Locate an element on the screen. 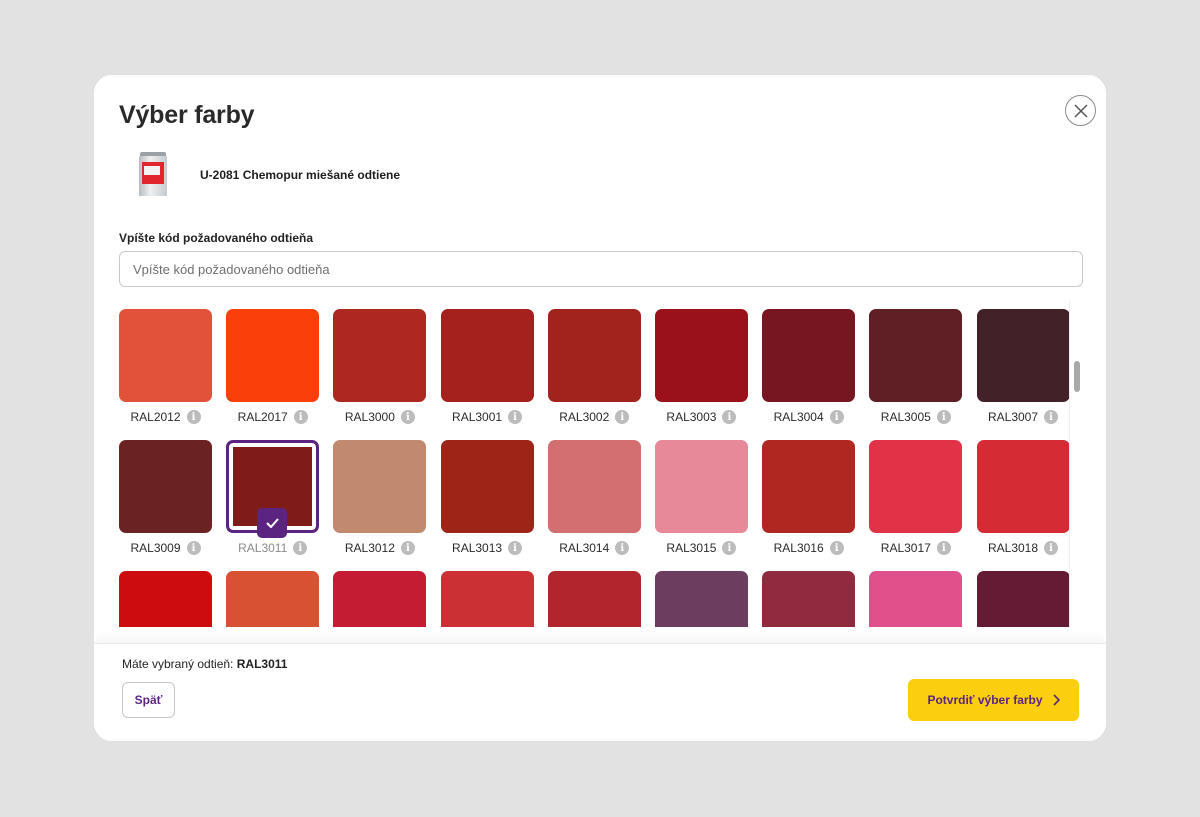  color-swatch: RAL3004 i is located at coordinates (809, 374).